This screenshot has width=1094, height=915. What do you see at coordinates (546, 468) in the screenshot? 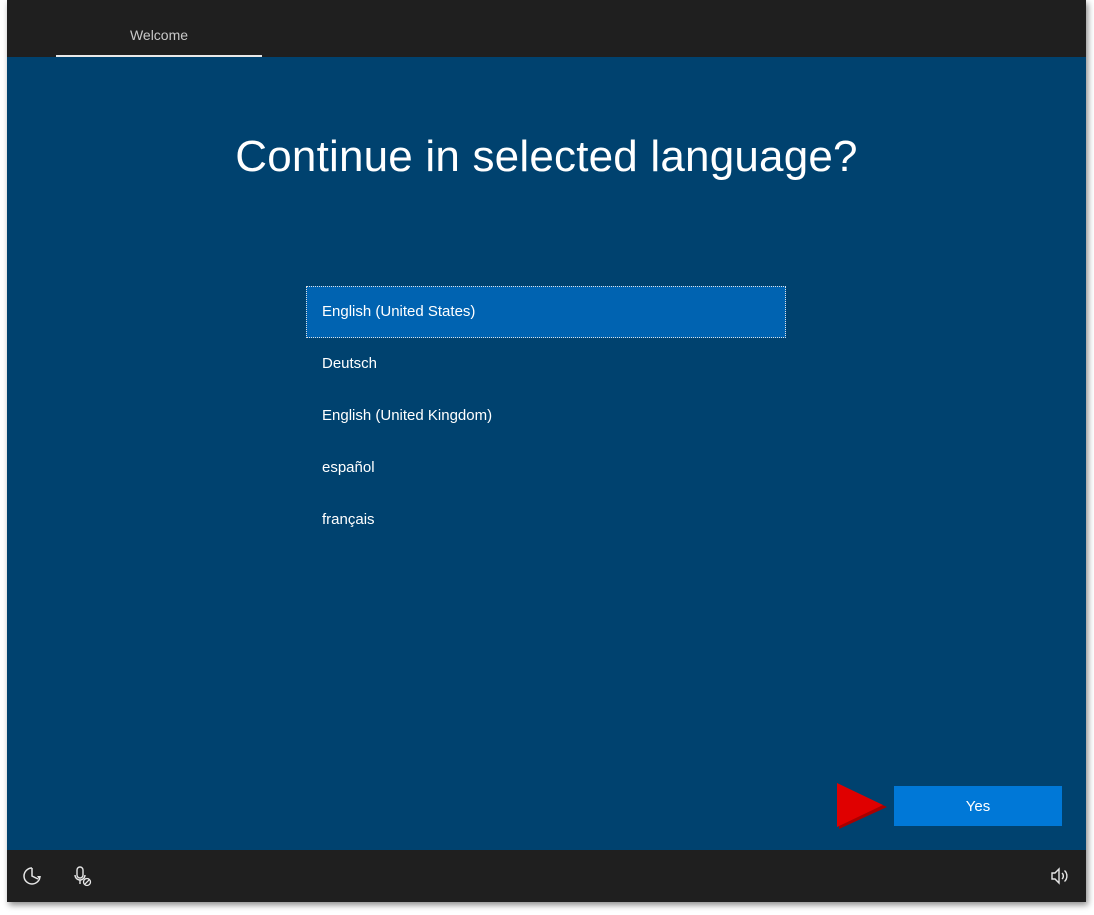
I see `language-option: español` at bounding box center [546, 468].